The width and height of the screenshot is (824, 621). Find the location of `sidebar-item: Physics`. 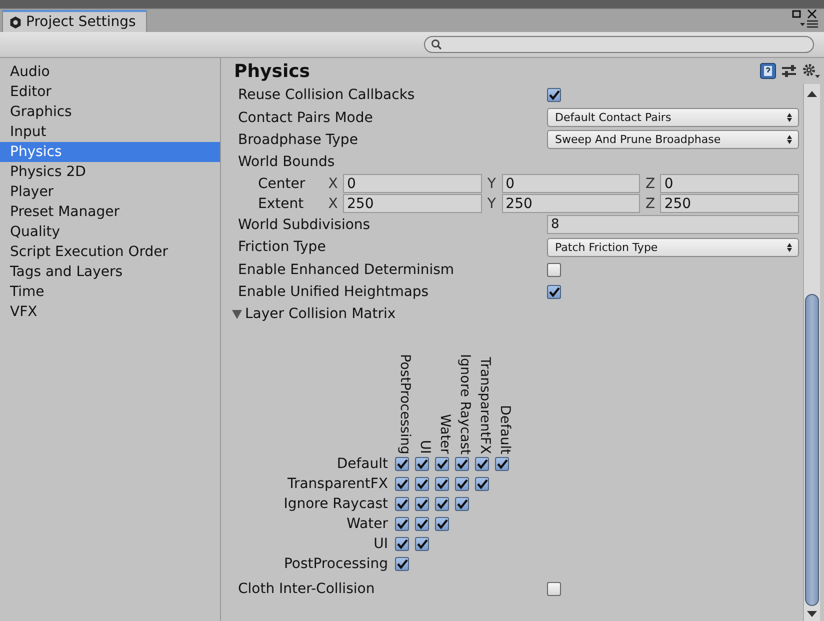

sidebar-item: Physics is located at coordinates (110, 152).